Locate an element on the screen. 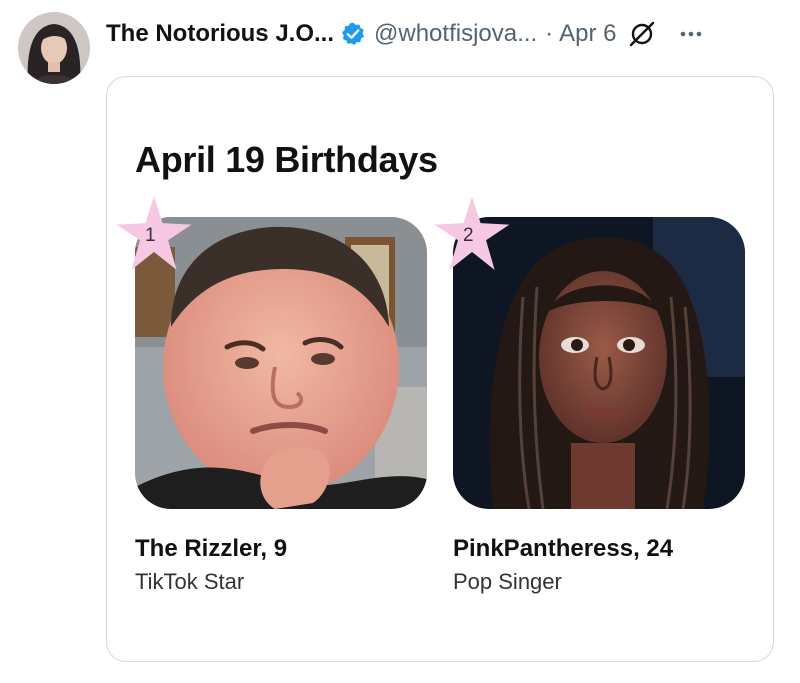 Image resolution: width=800 pixels, height=683 pixels. person-role: TikTok Star is located at coordinates (190, 581).